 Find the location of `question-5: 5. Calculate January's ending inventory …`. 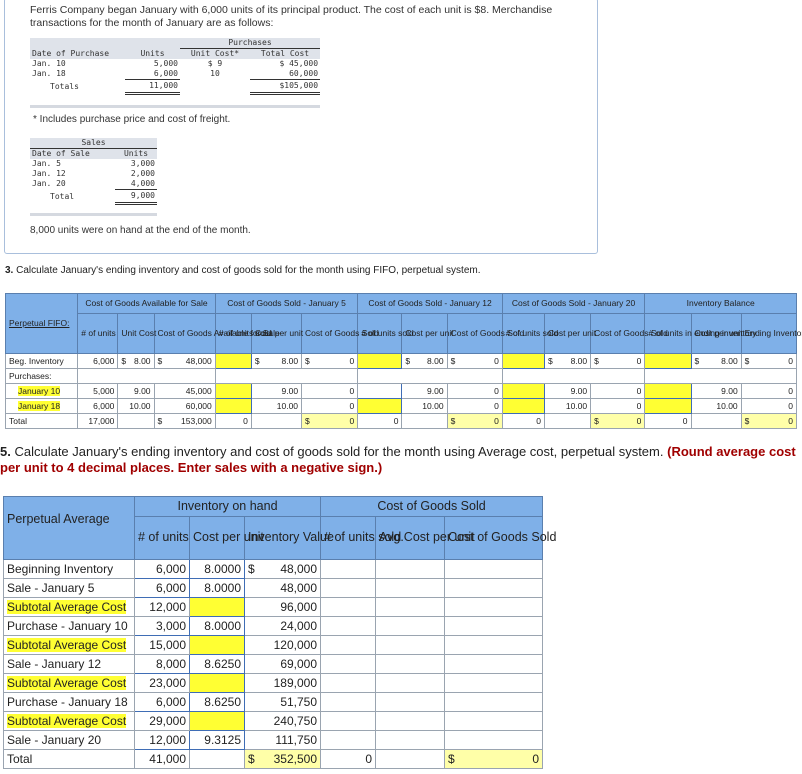

question-5: 5. Calculate January's ending inventory … is located at coordinates (400, 460).